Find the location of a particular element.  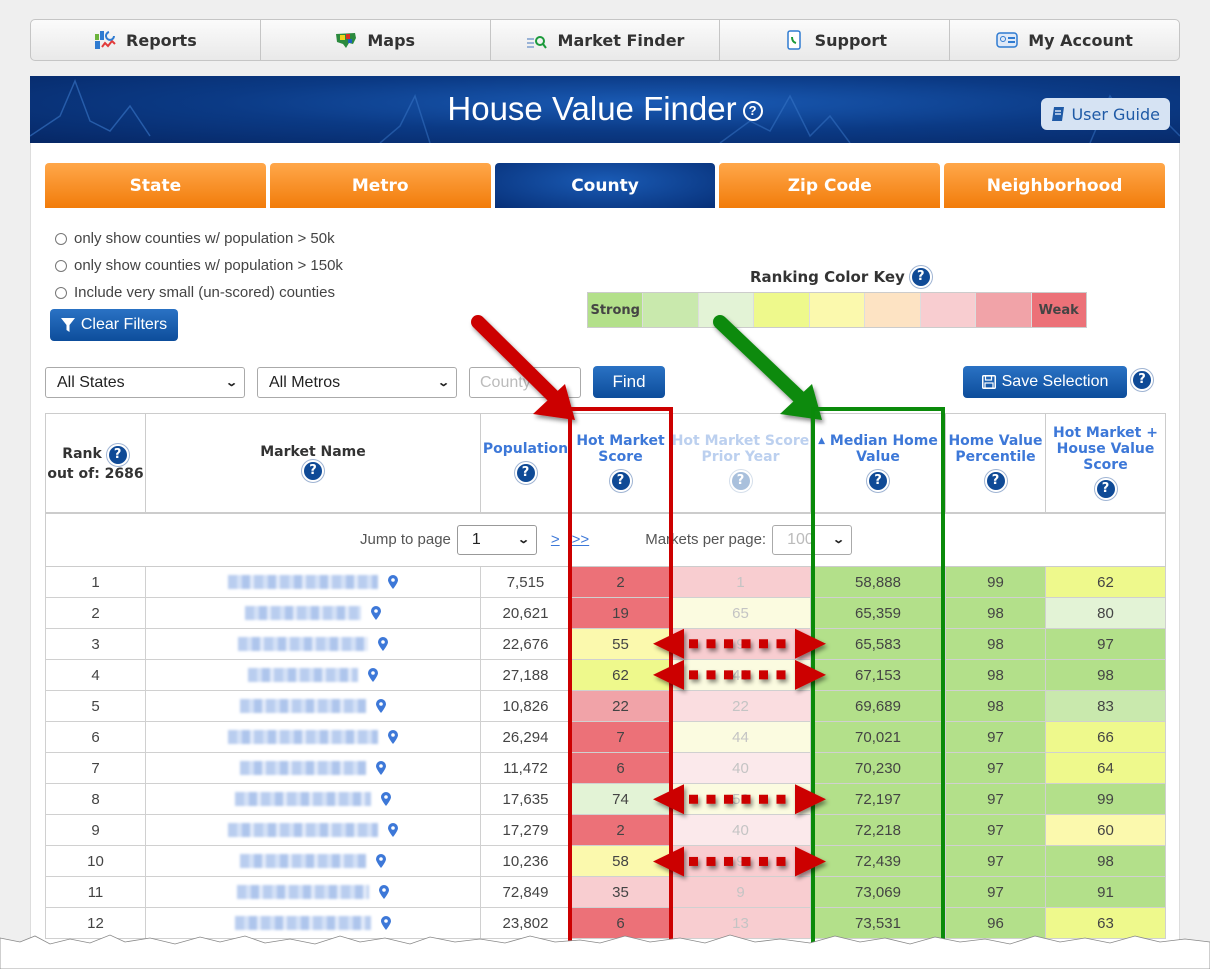

header-hot-market-score: Hot Market Score ? is located at coordinates (620, 463).